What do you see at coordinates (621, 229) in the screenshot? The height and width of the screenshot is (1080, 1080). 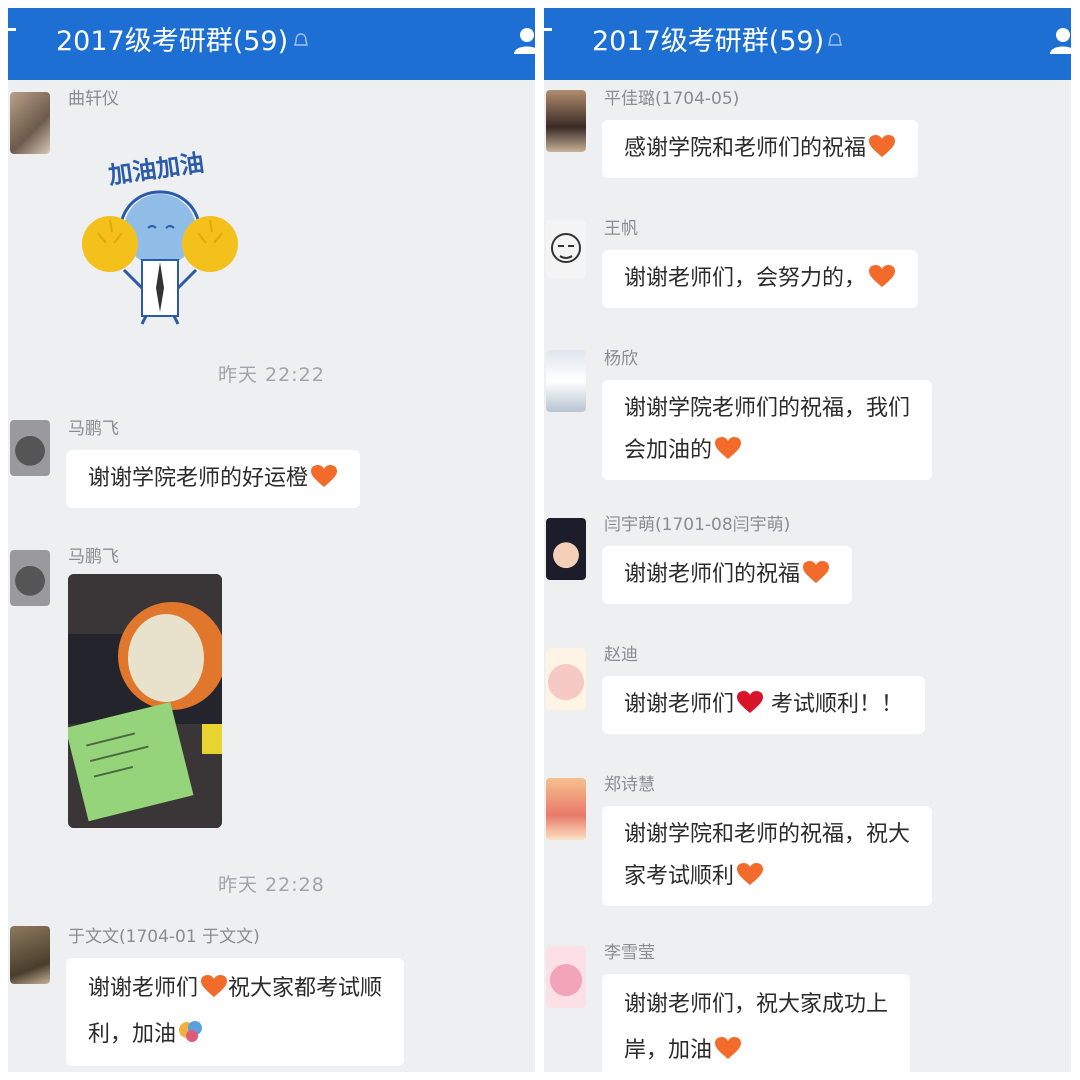 I see `sender-name: 王帆` at bounding box center [621, 229].